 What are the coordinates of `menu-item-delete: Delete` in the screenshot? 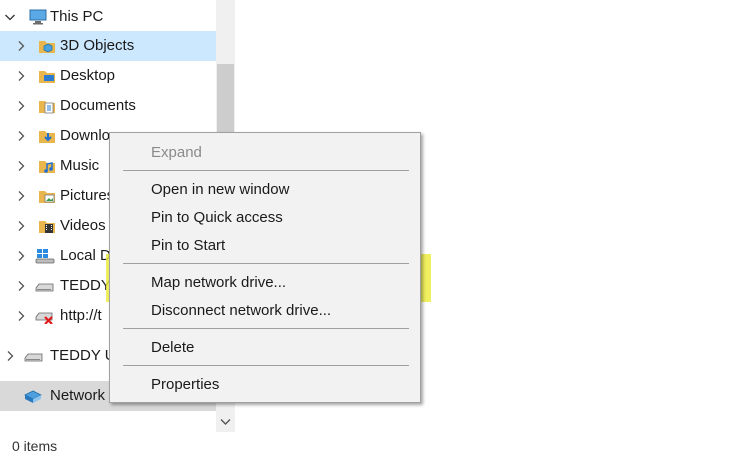 It's located at (265, 348).